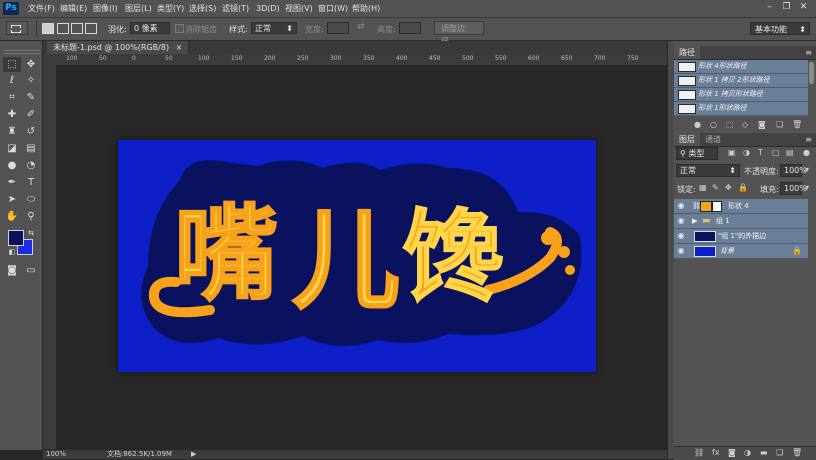 The height and width of the screenshot is (460, 816). Describe the element at coordinates (741, 236) in the screenshot. I see `layer-row: ◉ "组 1"的外描边` at that location.